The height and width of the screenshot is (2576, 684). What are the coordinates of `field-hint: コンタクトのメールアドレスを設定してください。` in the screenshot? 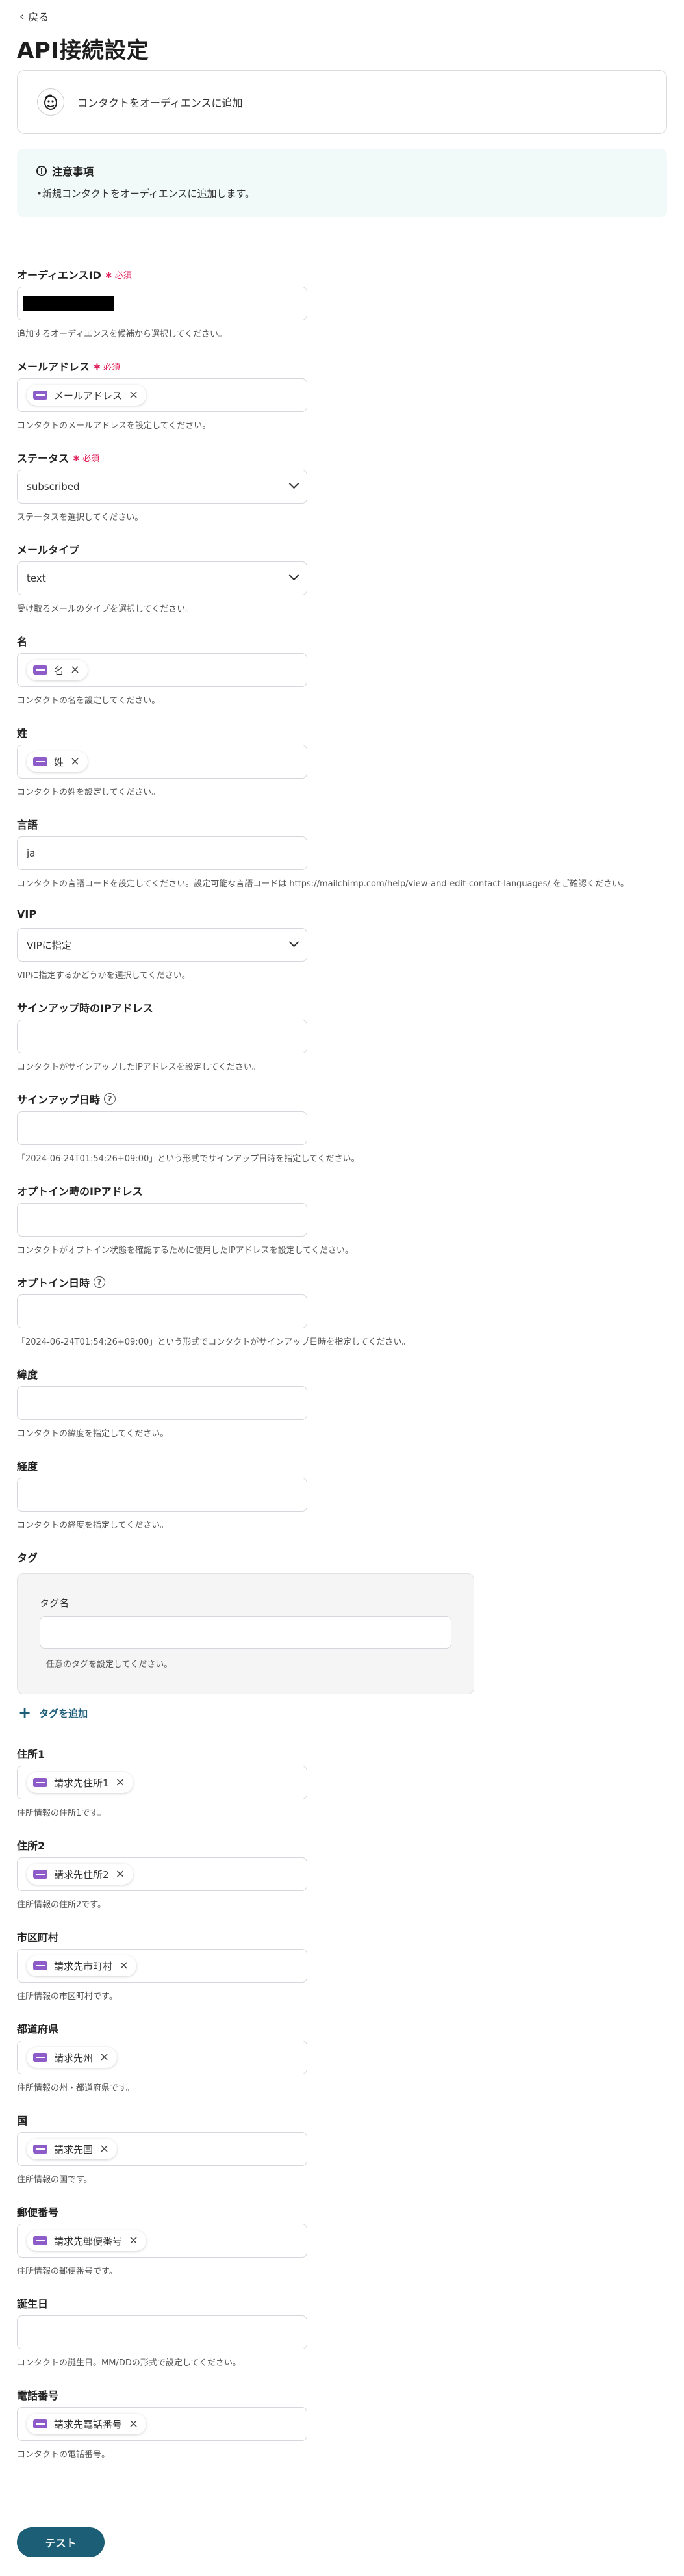 It's located at (114, 426).